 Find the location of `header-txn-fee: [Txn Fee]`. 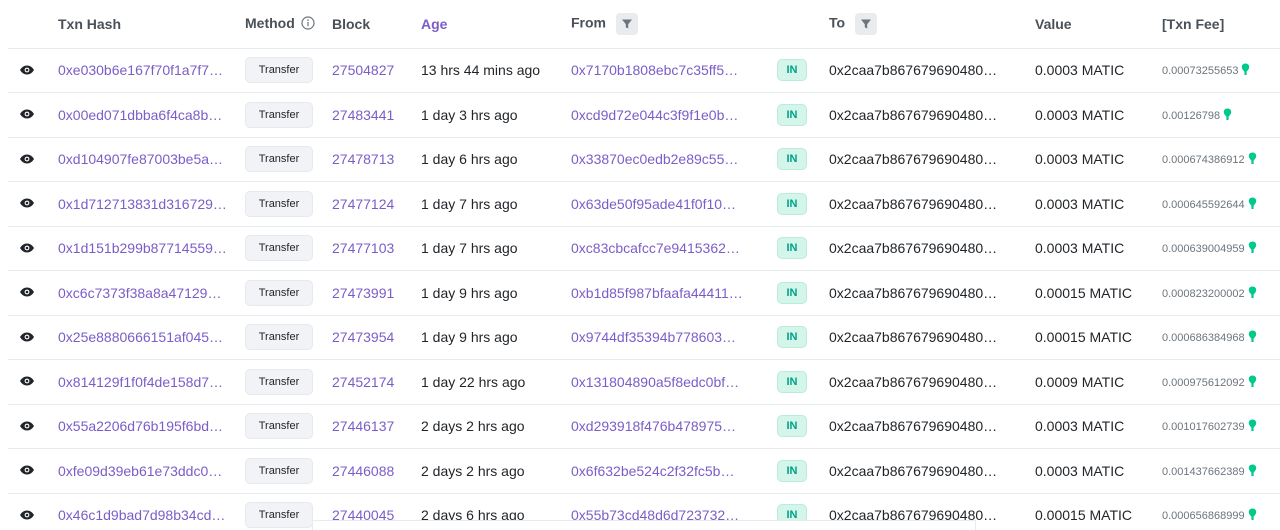

header-txn-fee: [Txn Fee] is located at coordinates (1217, 24).